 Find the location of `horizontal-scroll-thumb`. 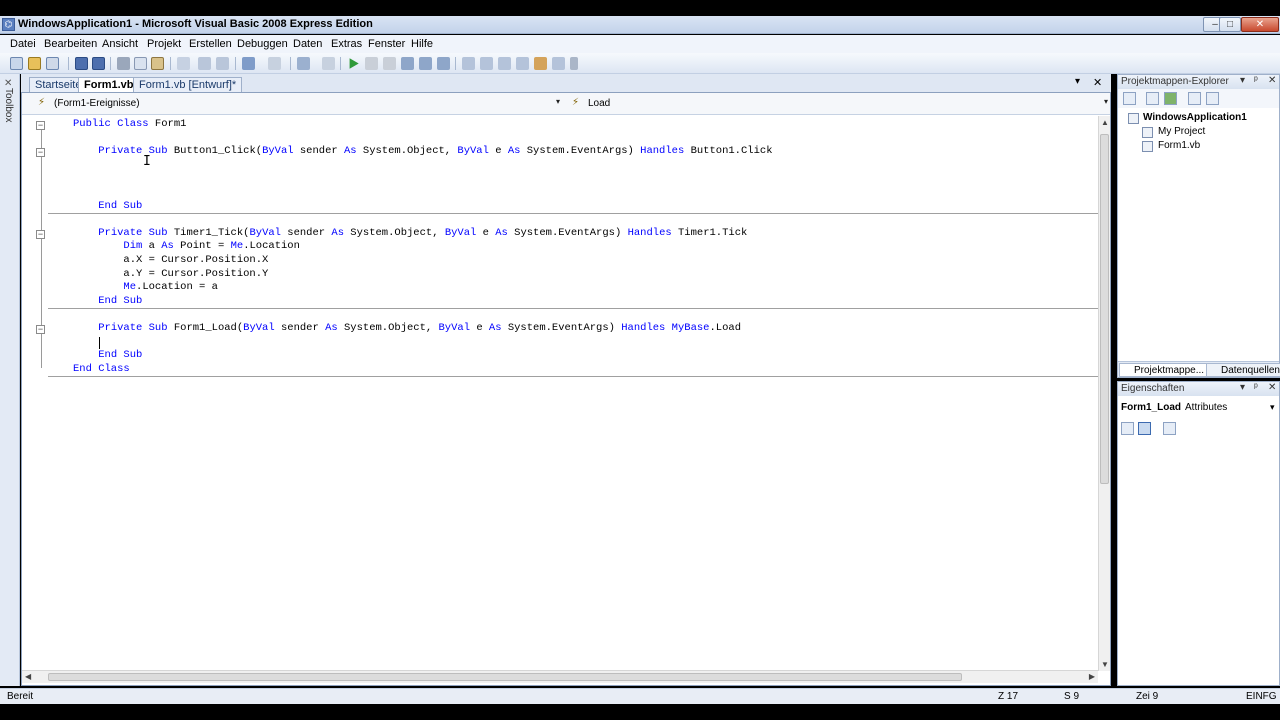

horizontal-scroll-thumb is located at coordinates (505, 677).